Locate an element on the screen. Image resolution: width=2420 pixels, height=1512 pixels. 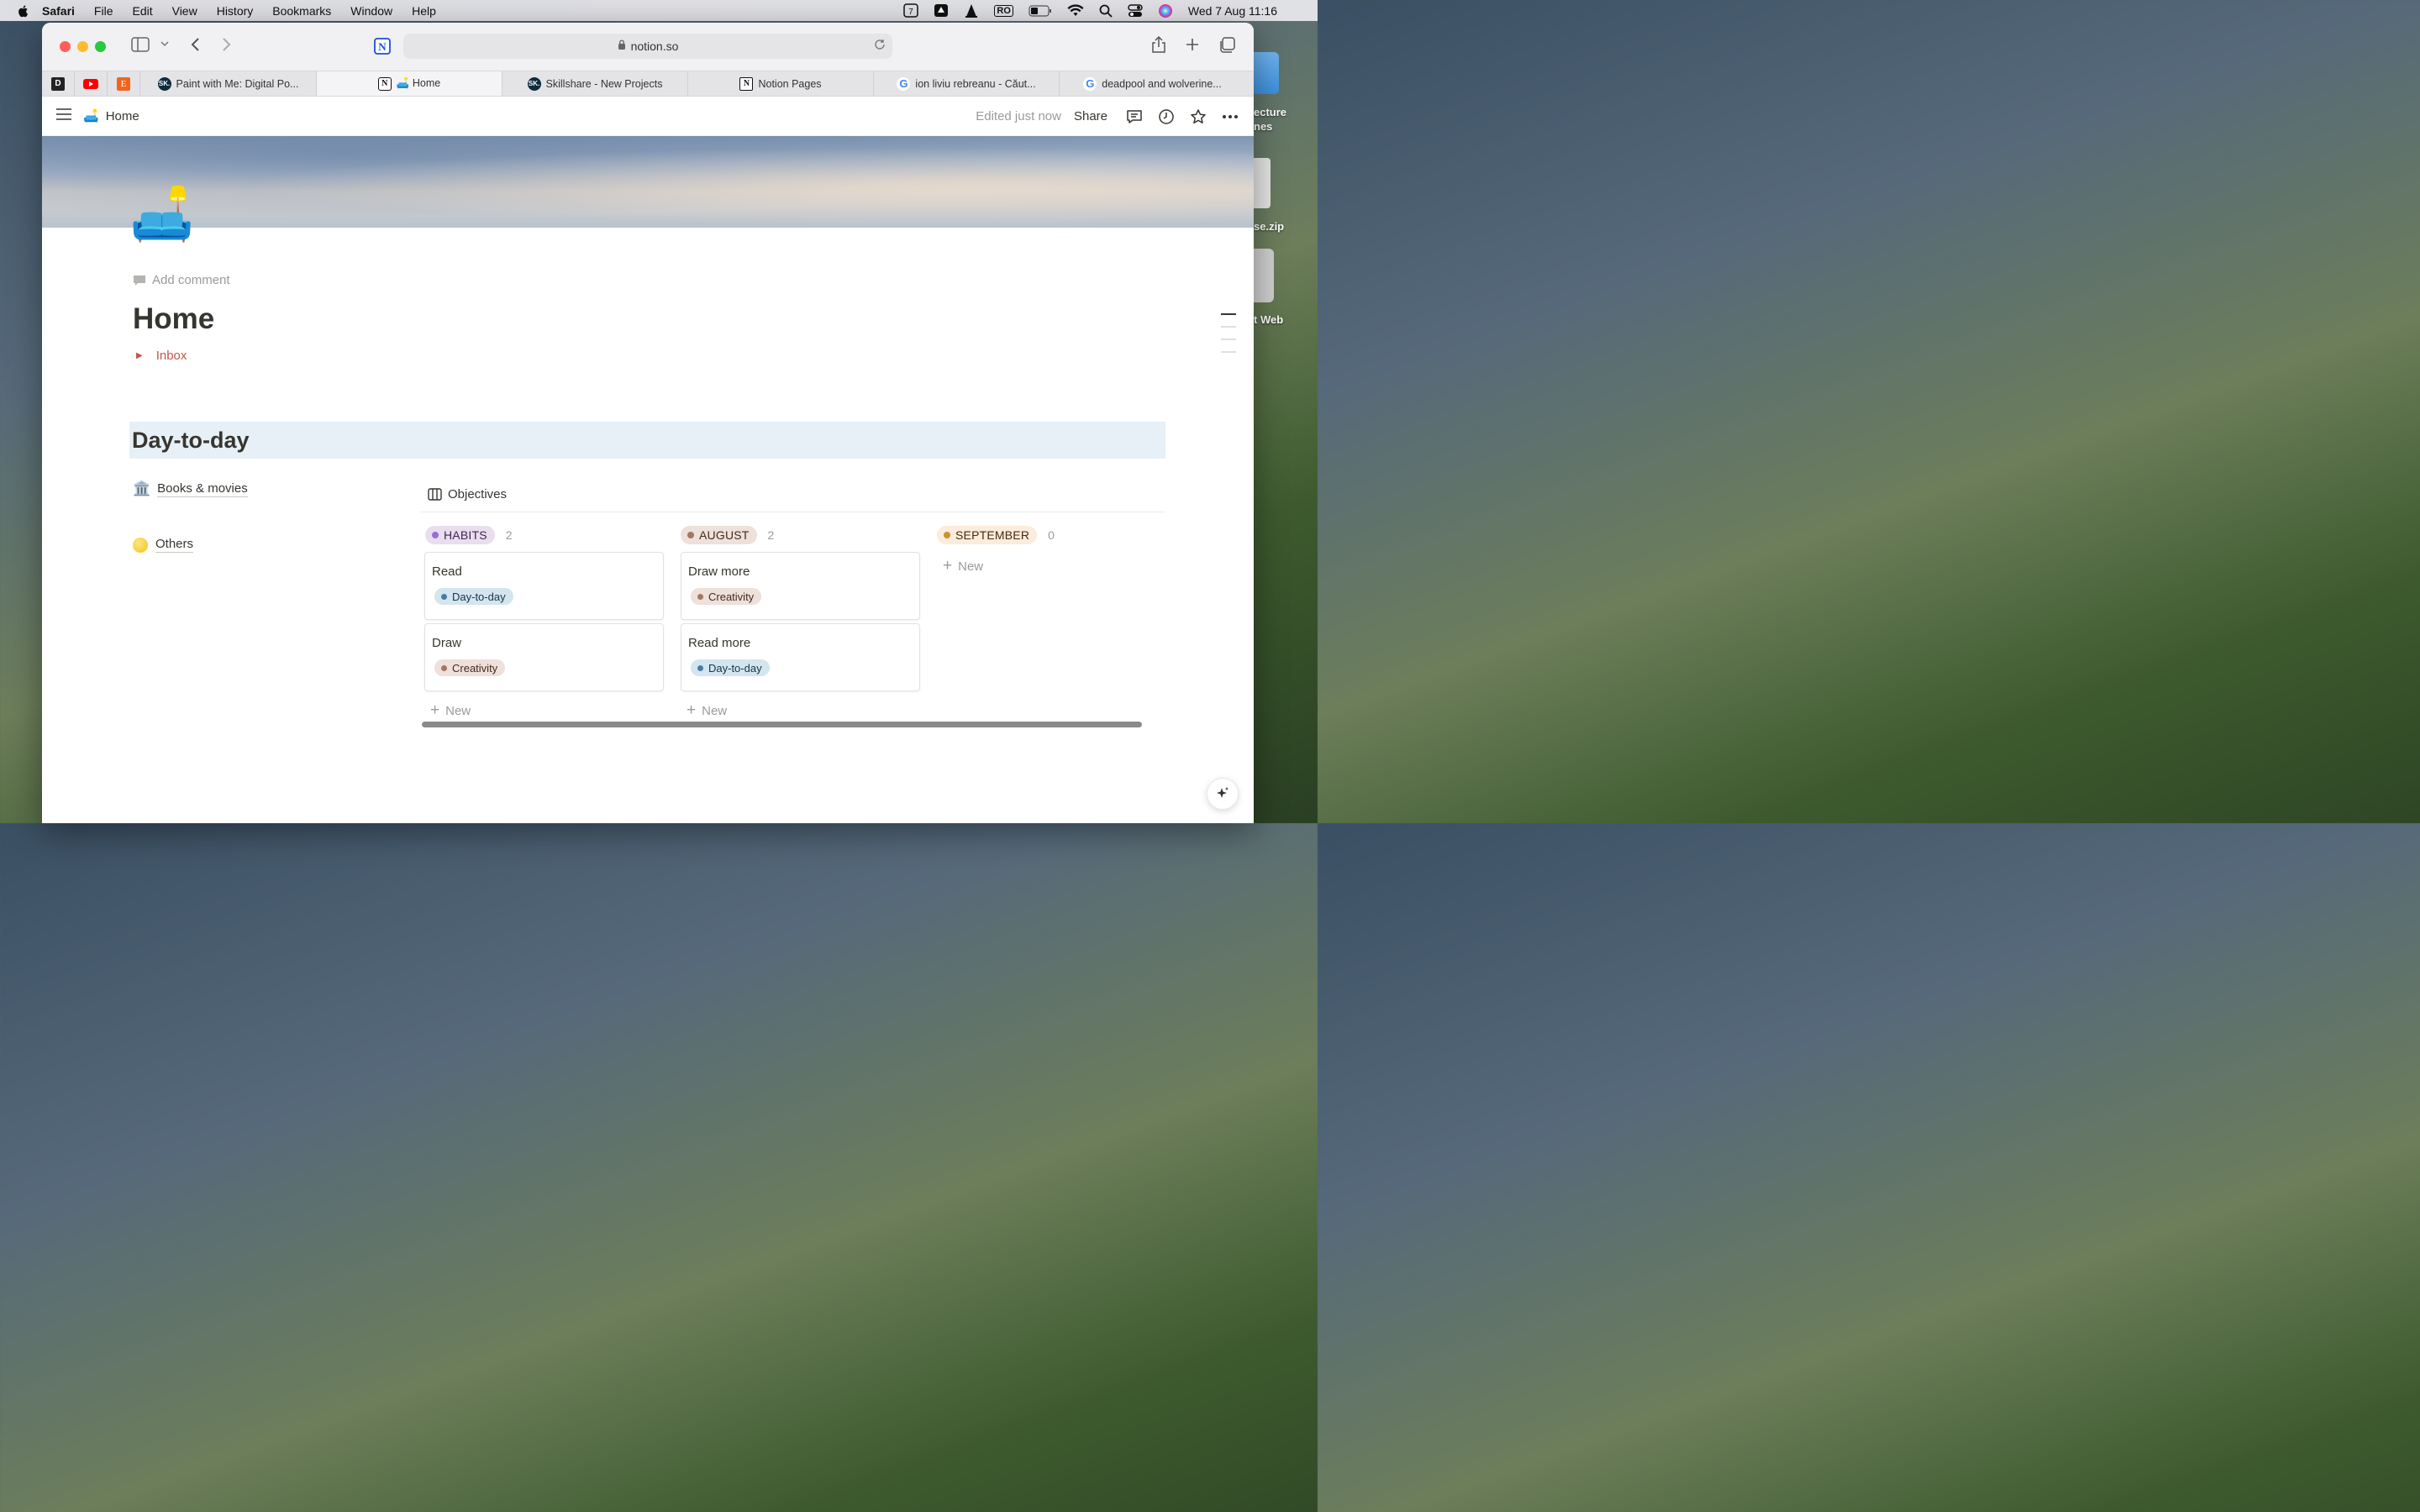
chevron-down-icon is located at coordinates (165, 44).